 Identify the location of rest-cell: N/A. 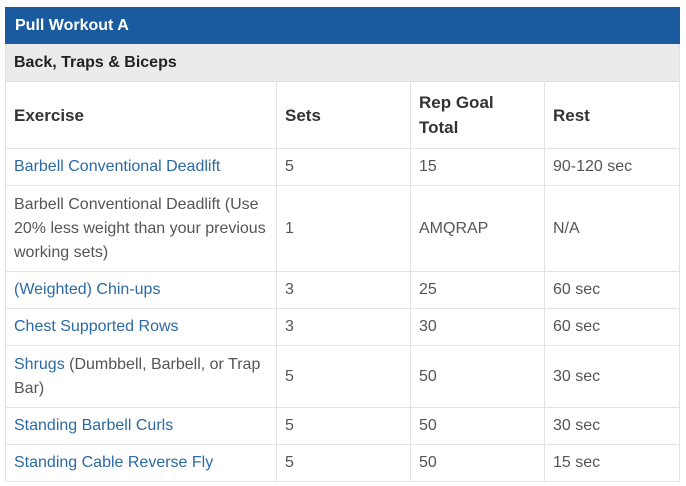
(612, 228).